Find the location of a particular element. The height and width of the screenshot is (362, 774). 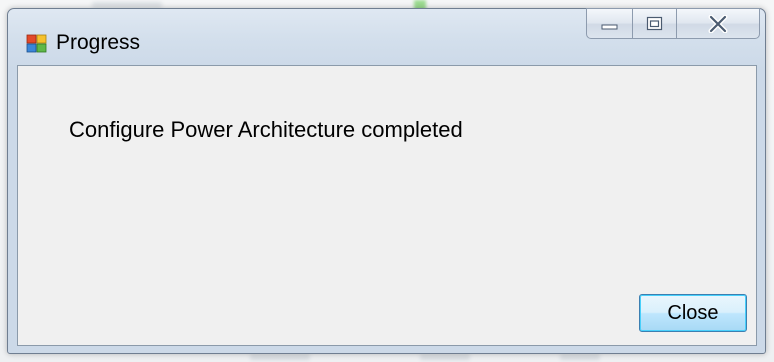

window-title: Progress is located at coordinates (98, 42).